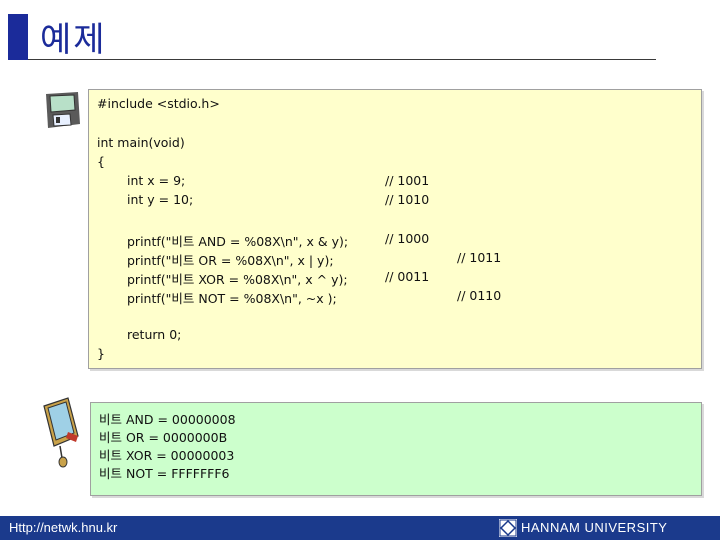 The width and height of the screenshot is (720, 540). Describe the element at coordinates (479, 295) in the screenshot. I see `code-comment-not: // 0110` at that location.